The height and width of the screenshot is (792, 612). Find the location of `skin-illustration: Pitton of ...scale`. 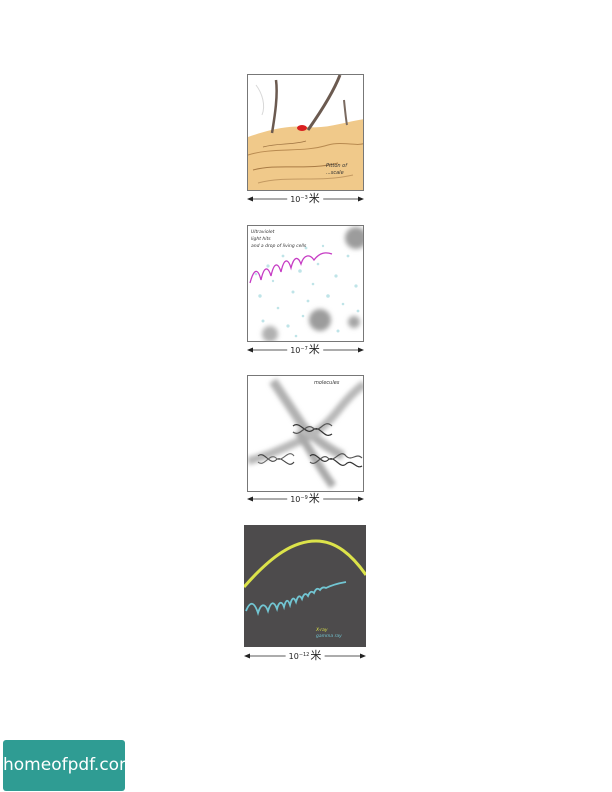

skin-illustration: Pitton of ...scale is located at coordinates (305, 132).